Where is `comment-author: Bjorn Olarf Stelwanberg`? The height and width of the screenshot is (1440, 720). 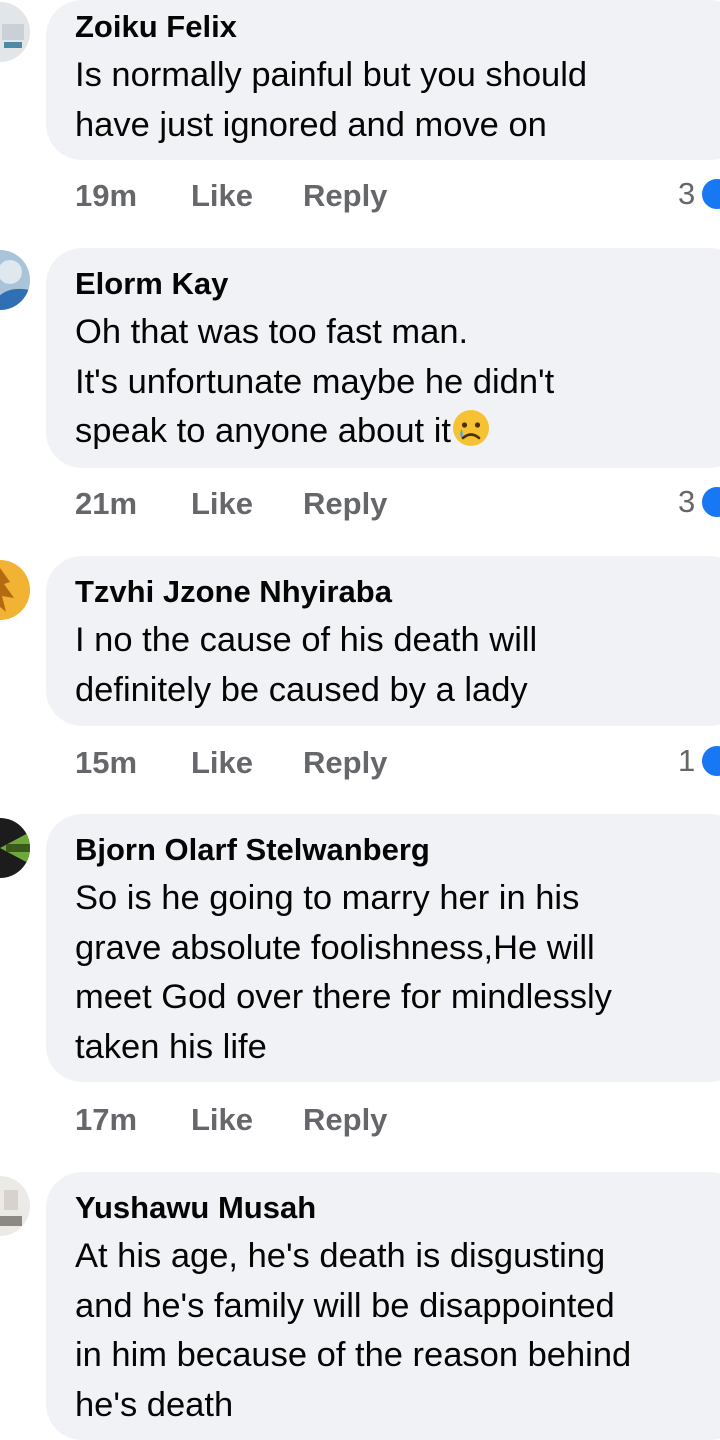 comment-author: Bjorn Olarf Stelwanberg is located at coordinates (390, 850).